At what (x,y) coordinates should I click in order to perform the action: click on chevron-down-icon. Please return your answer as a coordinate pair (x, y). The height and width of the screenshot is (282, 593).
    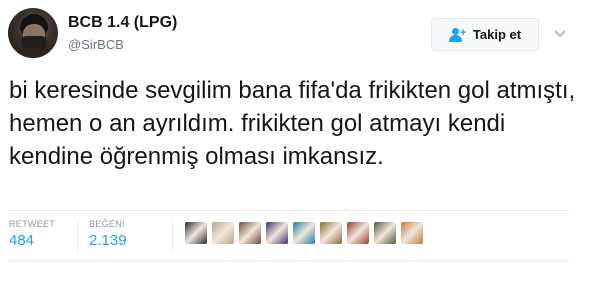
    Looking at the image, I should click on (560, 33).